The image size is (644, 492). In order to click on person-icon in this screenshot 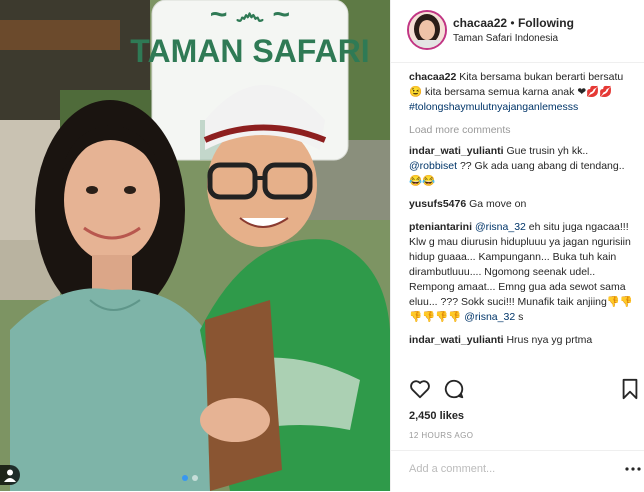, I will do `click(10, 475)`.